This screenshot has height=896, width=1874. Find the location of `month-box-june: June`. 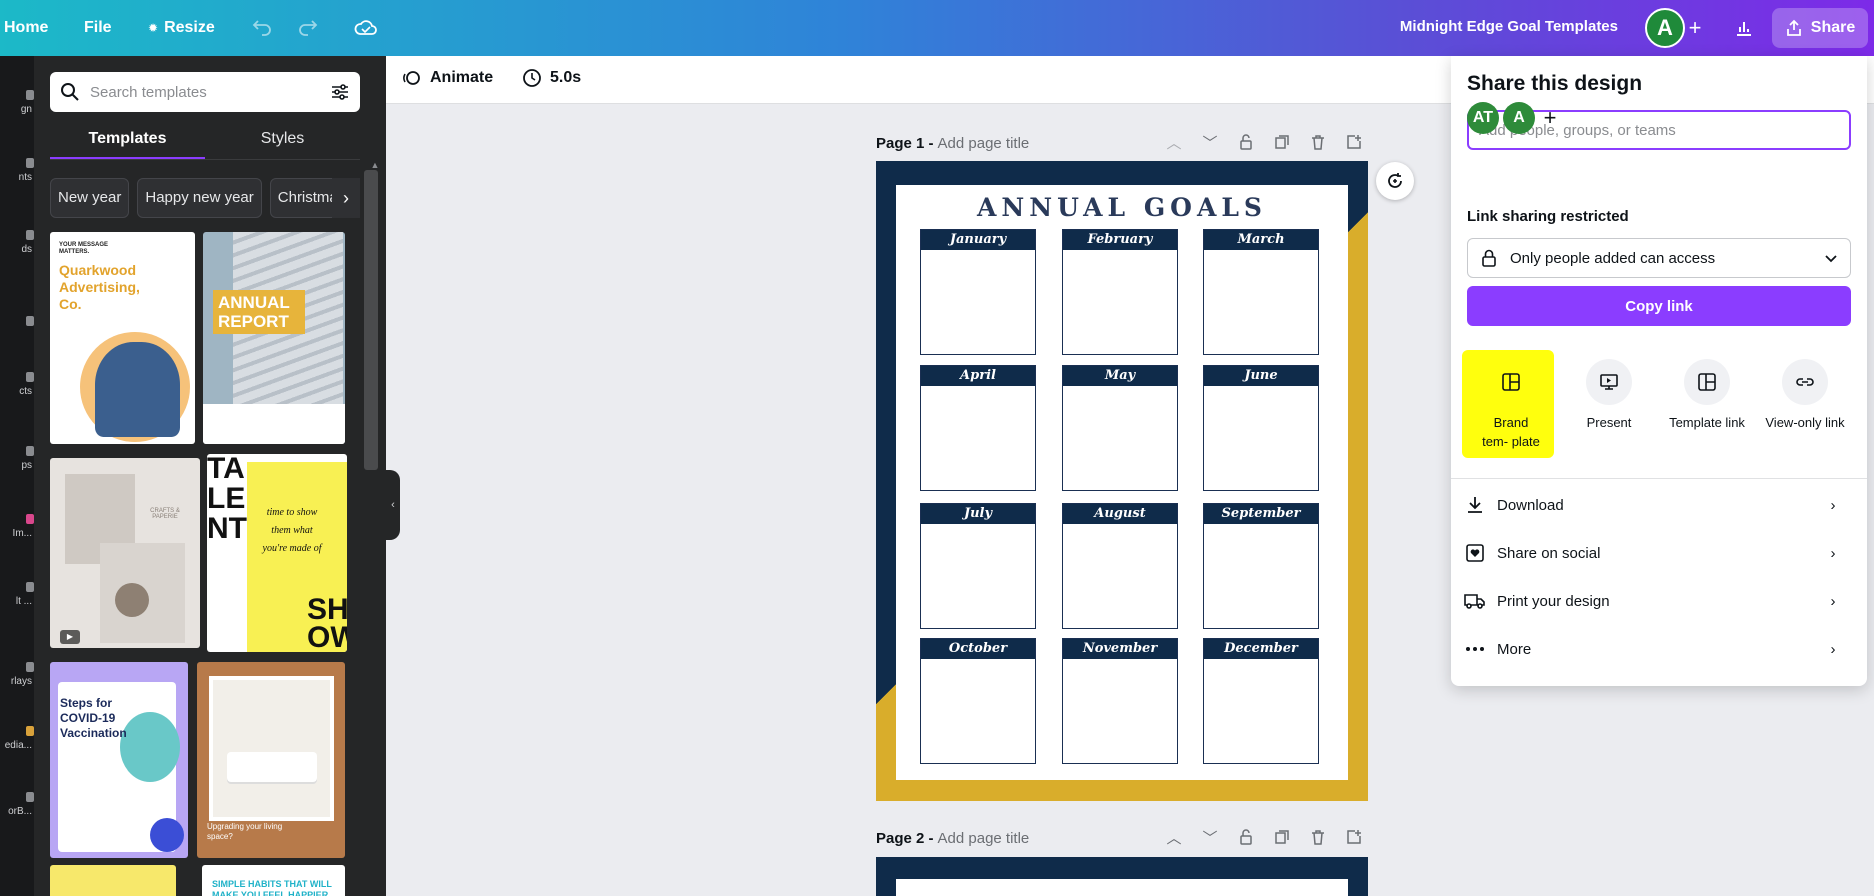

month-box-june: June is located at coordinates (1261, 428).